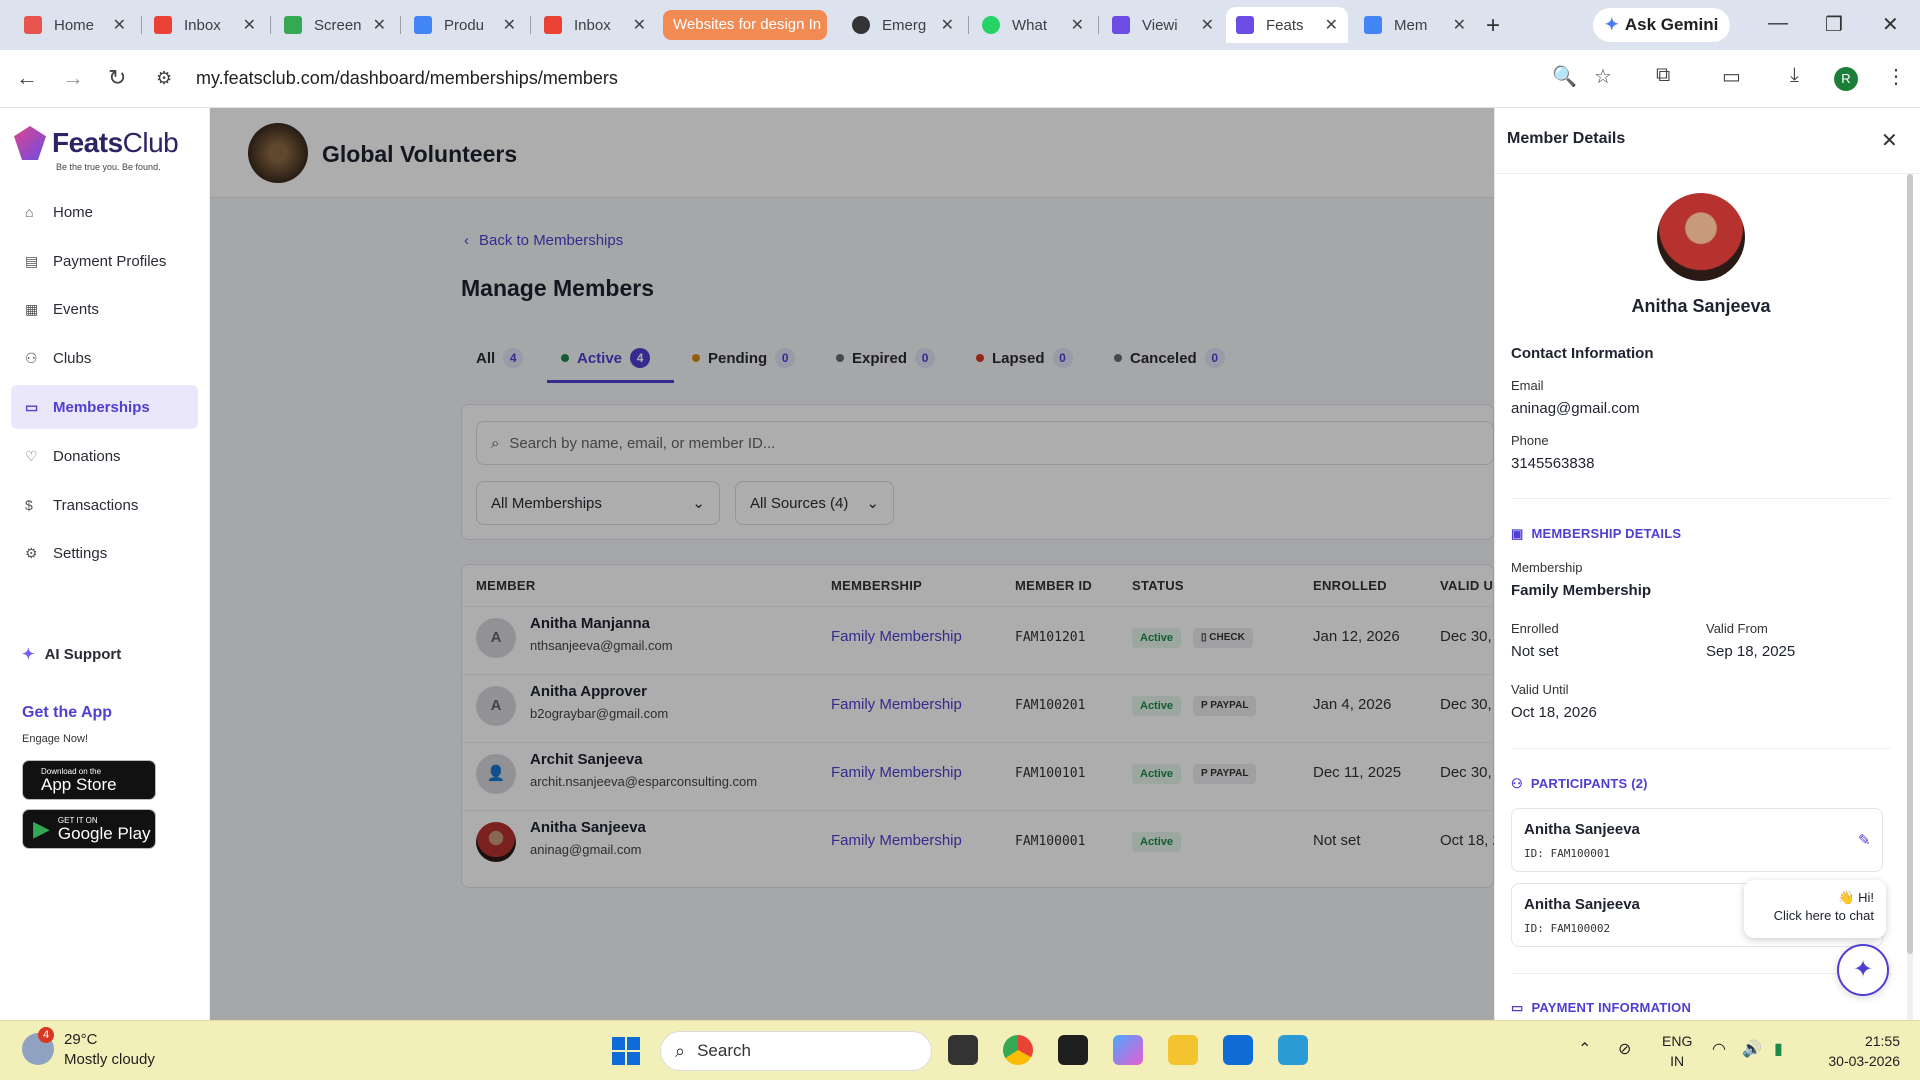  What do you see at coordinates (104, 309) in the screenshot?
I see `sidebar-item-events: ▦ Events` at bounding box center [104, 309].